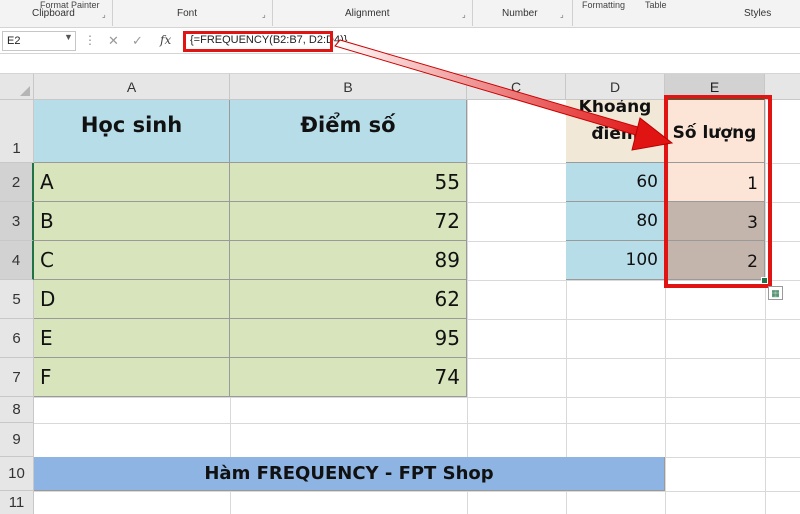 The image size is (800, 514). Describe the element at coordinates (491, 89) in the screenshot. I see `arrow-shaft` at that location.